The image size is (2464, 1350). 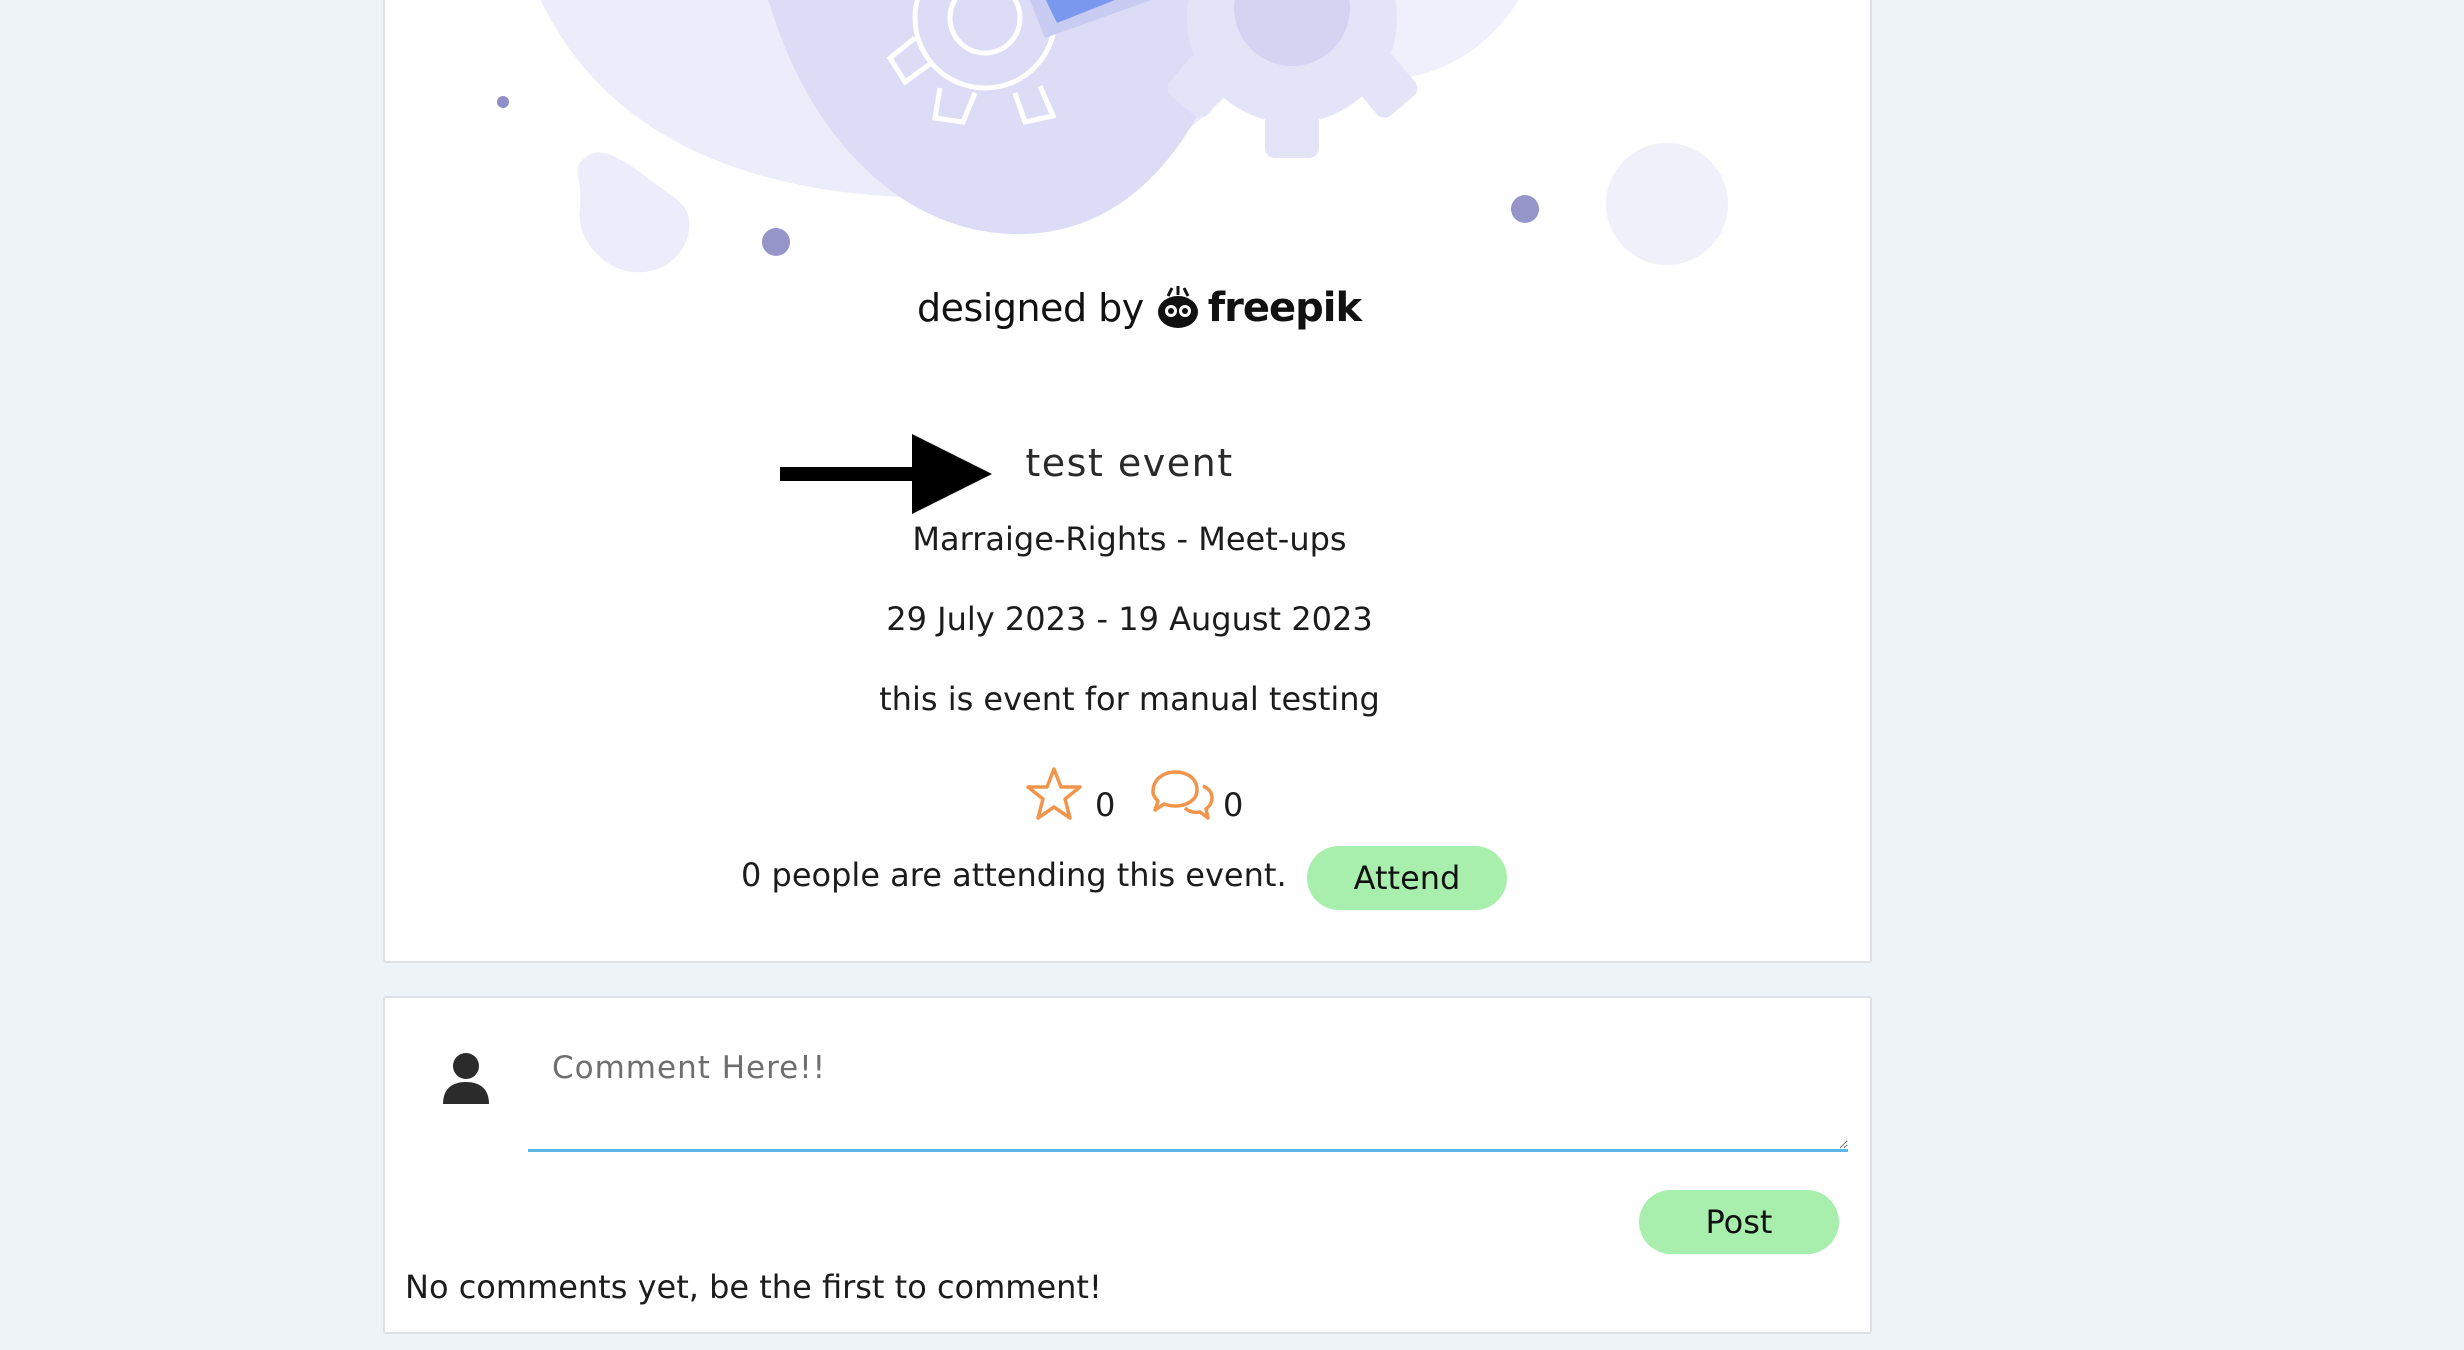 I want to click on attendance-text: 0 people are attending this event., so click(x=1014, y=875).